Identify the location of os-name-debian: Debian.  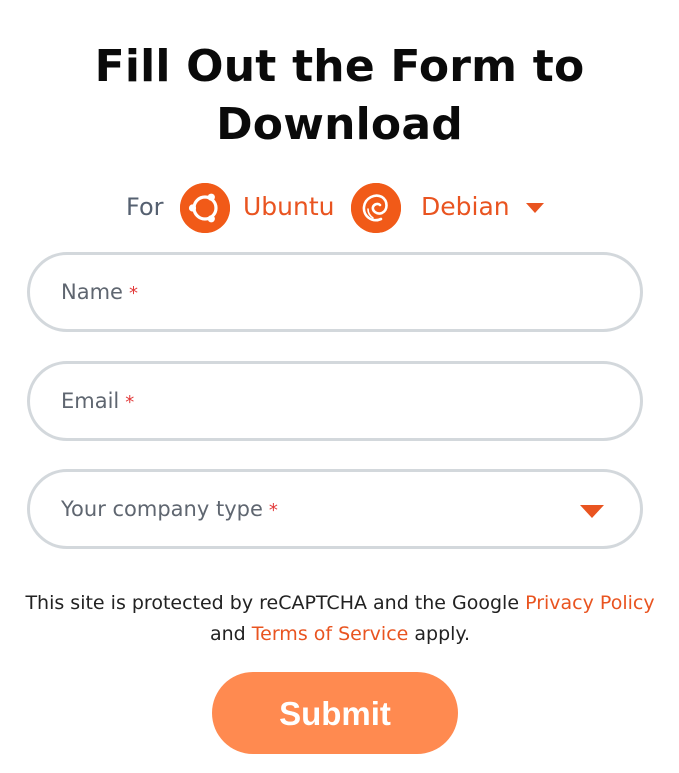
(465, 206).